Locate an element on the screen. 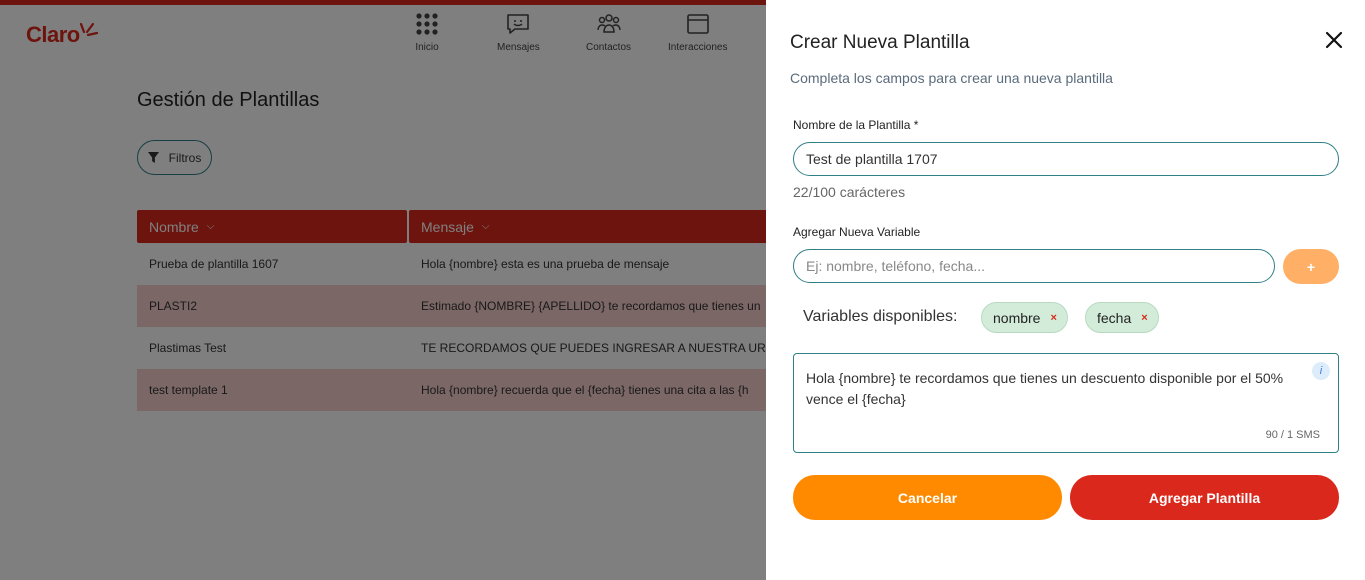  close-icon is located at coordinates (1334, 40).